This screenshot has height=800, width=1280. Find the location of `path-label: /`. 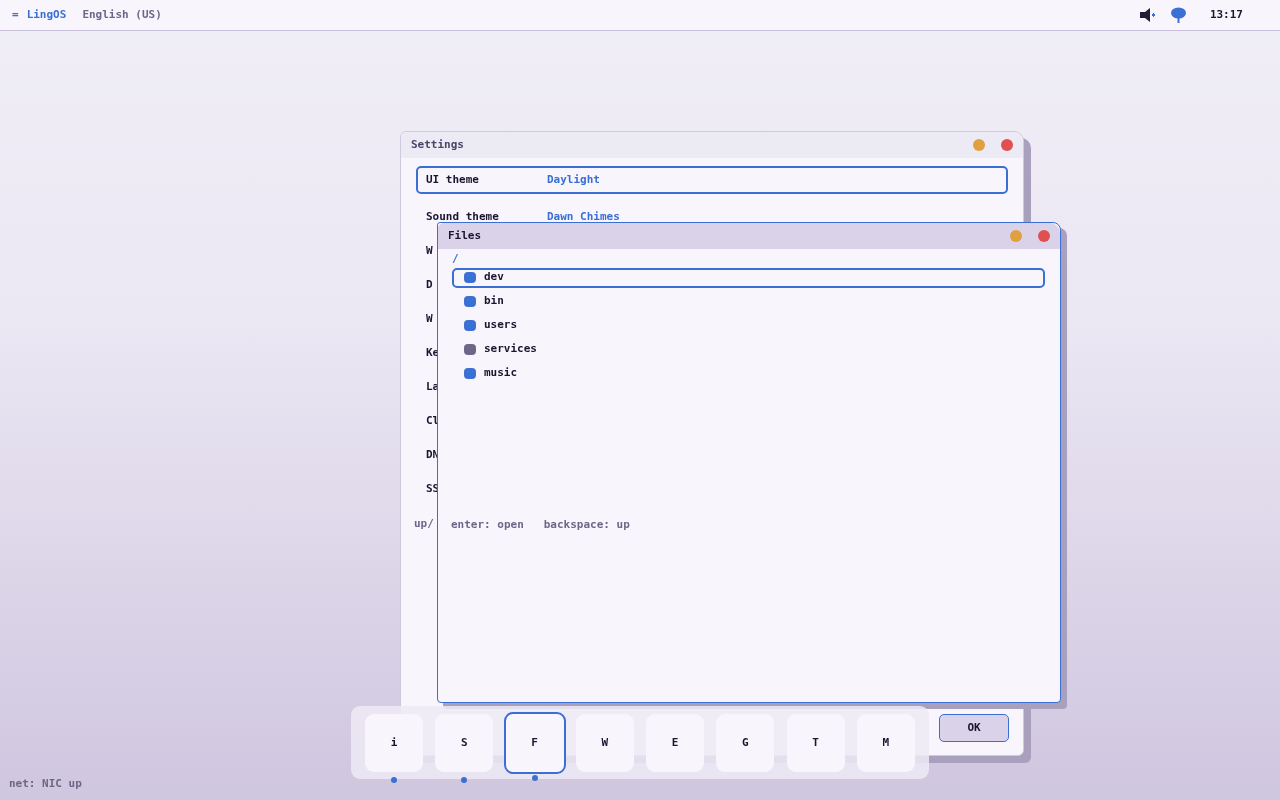

path-label: / is located at coordinates (455, 258).